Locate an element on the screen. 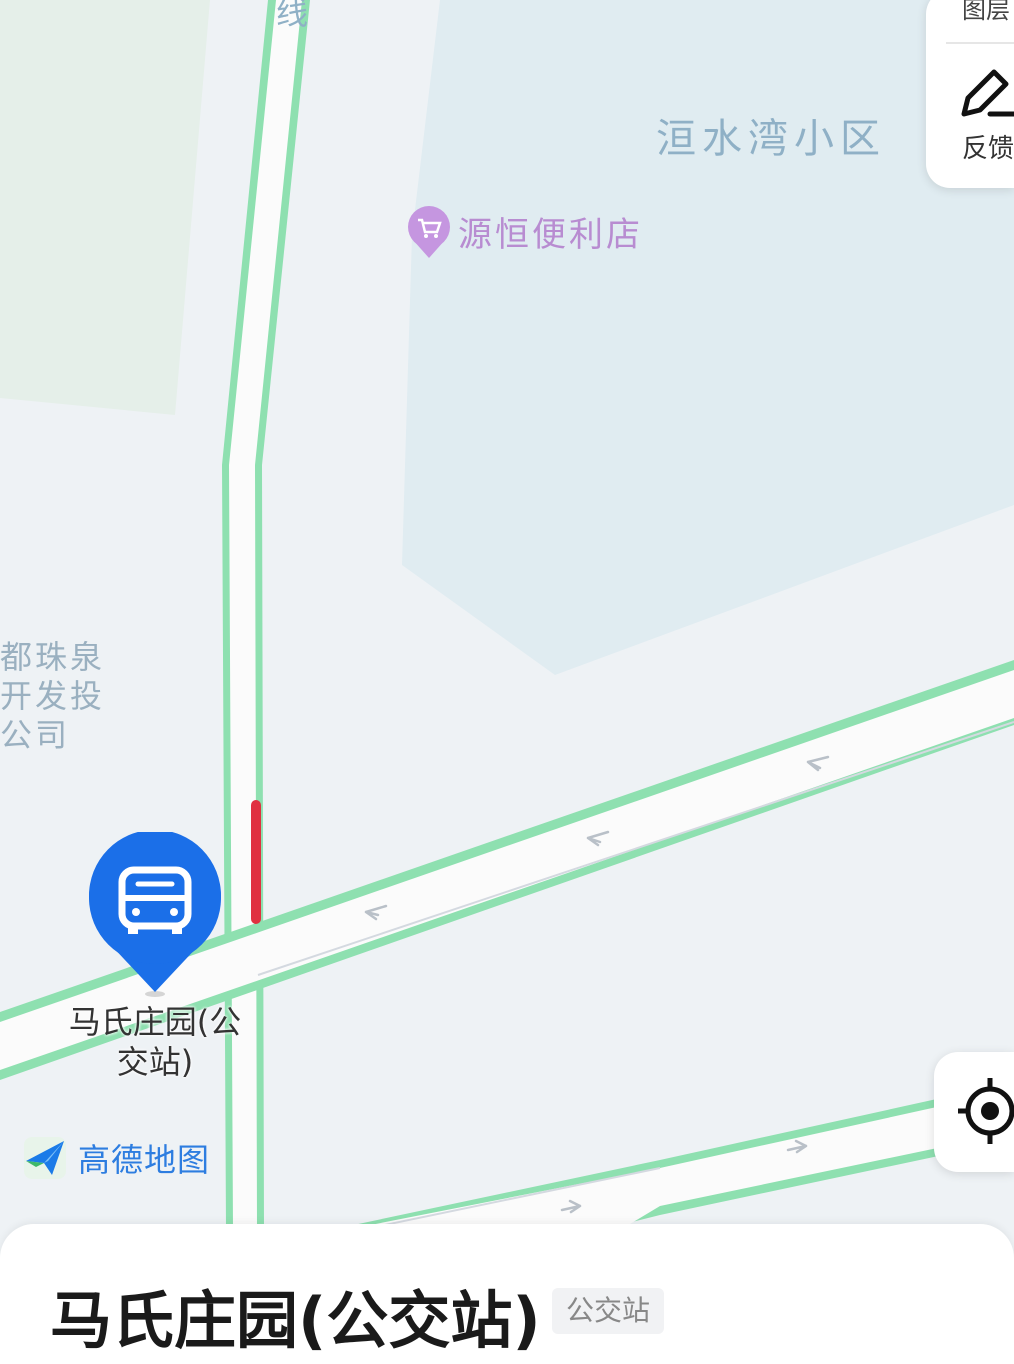 The image size is (1014, 1364). lower-road is located at coordinates (672, 1156).